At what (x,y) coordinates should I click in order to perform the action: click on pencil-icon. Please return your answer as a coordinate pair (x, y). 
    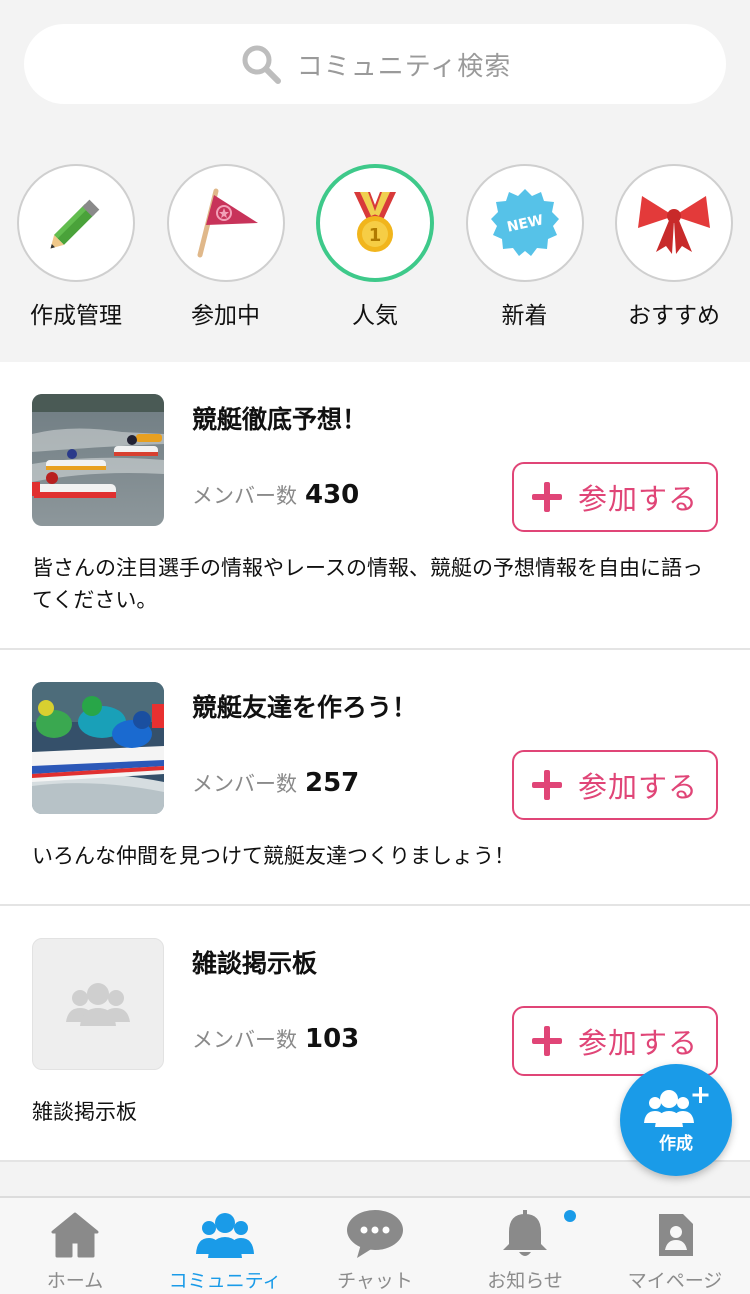
    Looking at the image, I should click on (75, 224).